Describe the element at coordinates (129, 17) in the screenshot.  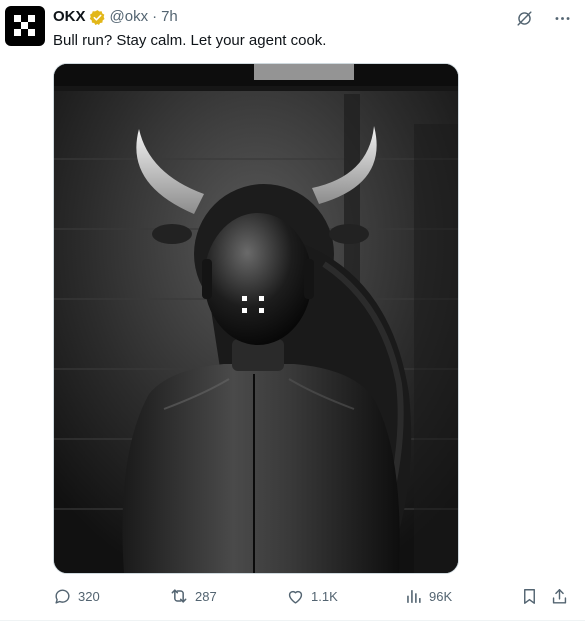
I see `author-handle: @okx` at that location.